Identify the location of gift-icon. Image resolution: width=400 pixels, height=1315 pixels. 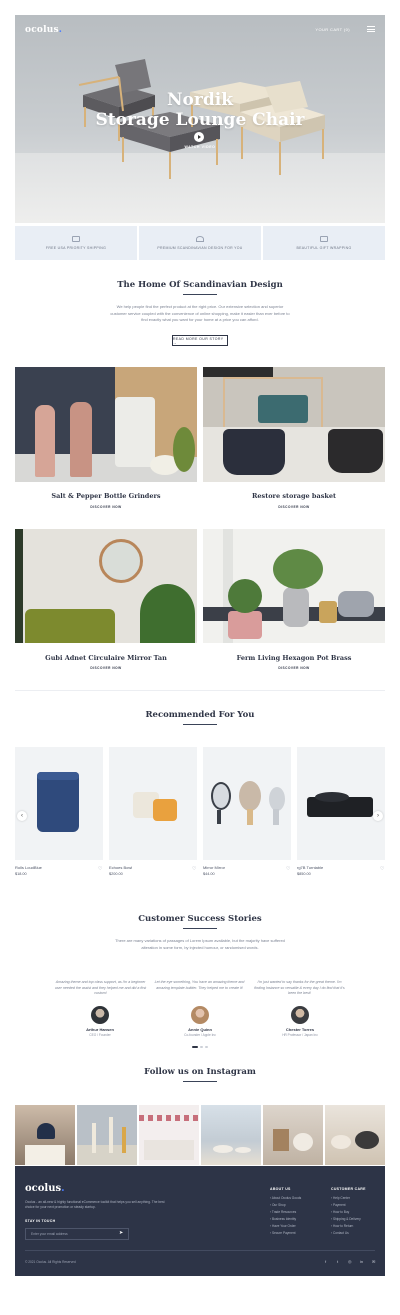
(324, 239).